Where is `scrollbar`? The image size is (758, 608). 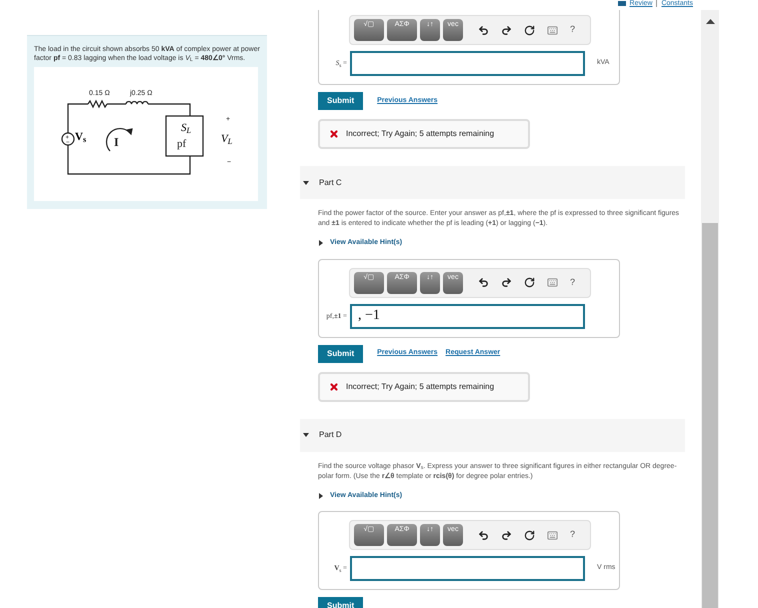 scrollbar is located at coordinates (710, 309).